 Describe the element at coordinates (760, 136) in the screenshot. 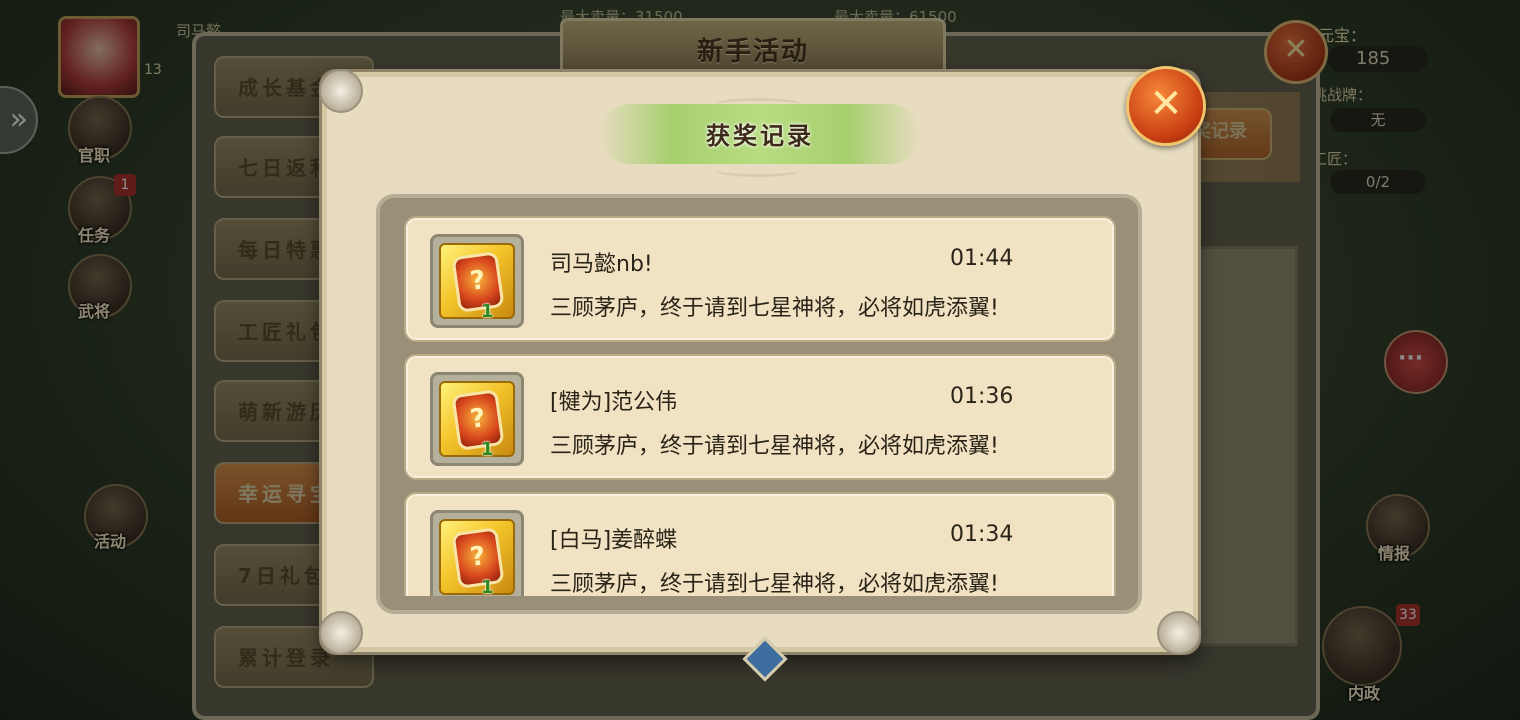

I see `dialog-title: 获奖记录` at that location.